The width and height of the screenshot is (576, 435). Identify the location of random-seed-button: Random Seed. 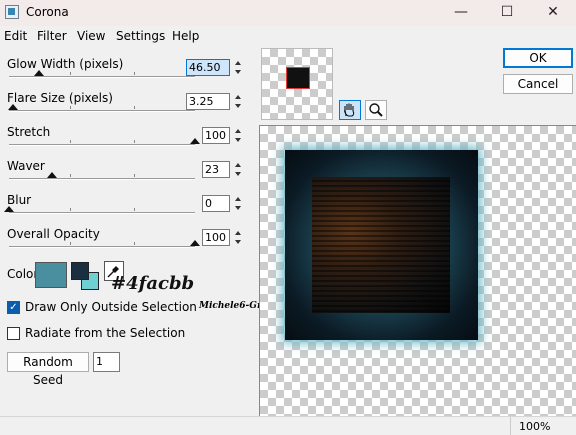
(48, 369).